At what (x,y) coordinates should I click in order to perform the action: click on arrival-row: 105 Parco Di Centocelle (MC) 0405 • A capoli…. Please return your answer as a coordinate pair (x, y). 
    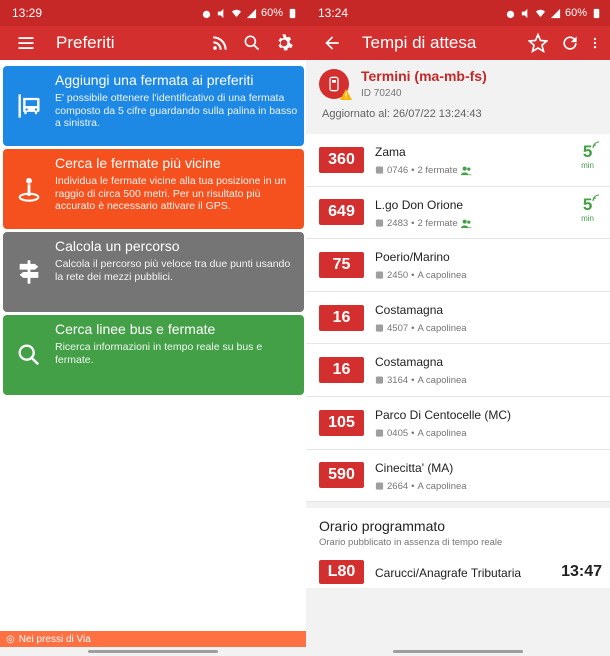
    Looking at the image, I should click on (458, 423).